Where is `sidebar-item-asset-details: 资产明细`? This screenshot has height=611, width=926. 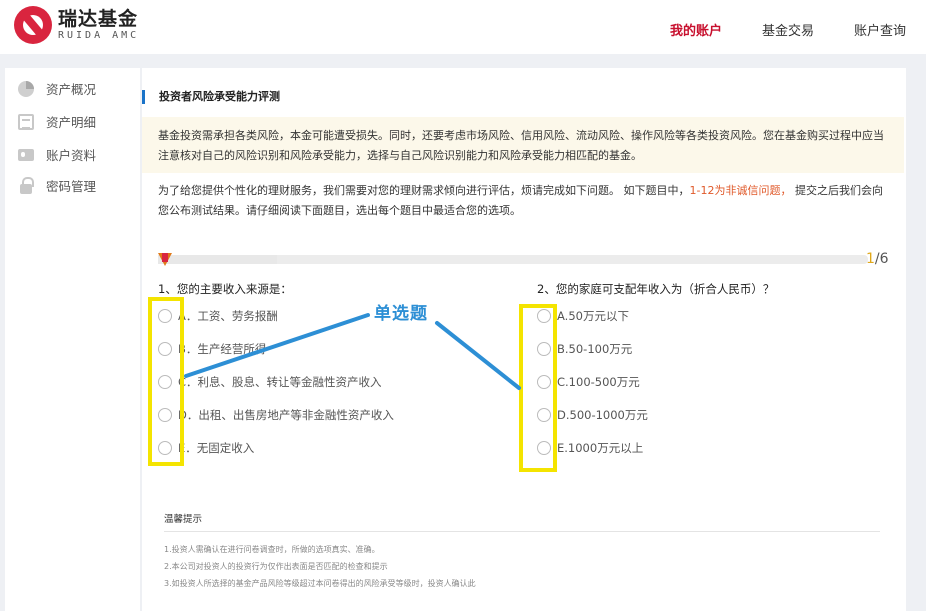 sidebar-item-asset-details: 资产明细 is located at coordinates (57, 121).